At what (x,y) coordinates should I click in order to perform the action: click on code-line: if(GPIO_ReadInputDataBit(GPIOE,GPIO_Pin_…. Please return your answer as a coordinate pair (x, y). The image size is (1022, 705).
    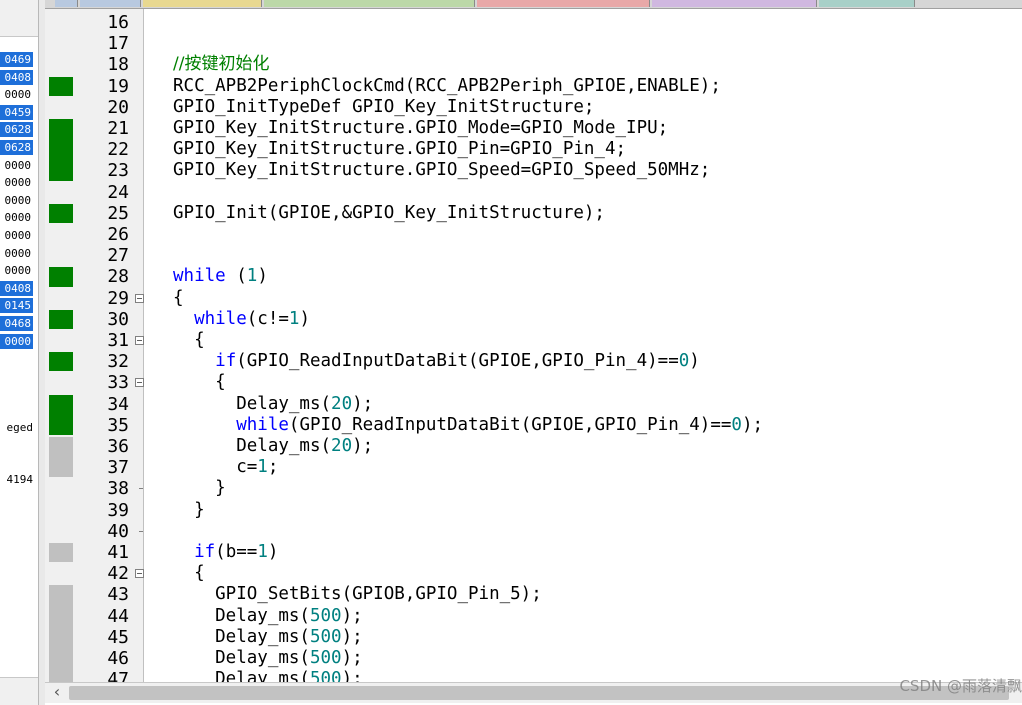
    Looking at the image, I should click on (436, 361).